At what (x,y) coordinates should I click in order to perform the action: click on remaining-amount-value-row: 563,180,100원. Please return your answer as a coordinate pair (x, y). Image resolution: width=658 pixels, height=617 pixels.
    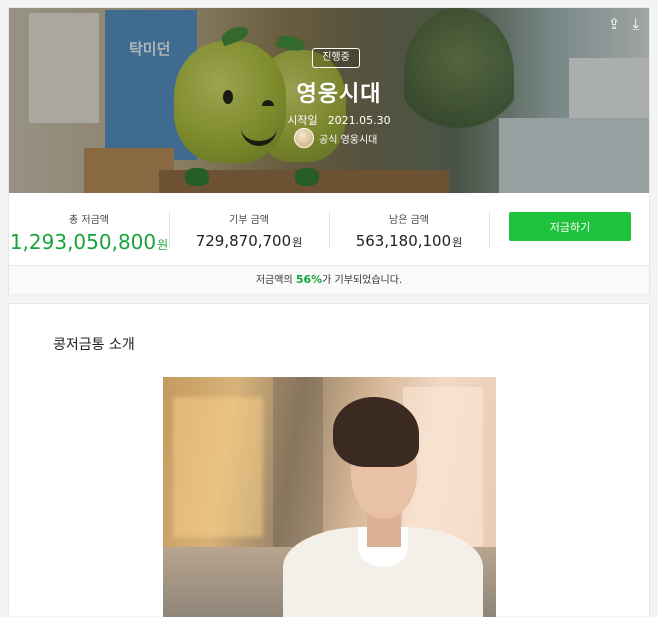
    Looking at the image, I should click on (409, 241).